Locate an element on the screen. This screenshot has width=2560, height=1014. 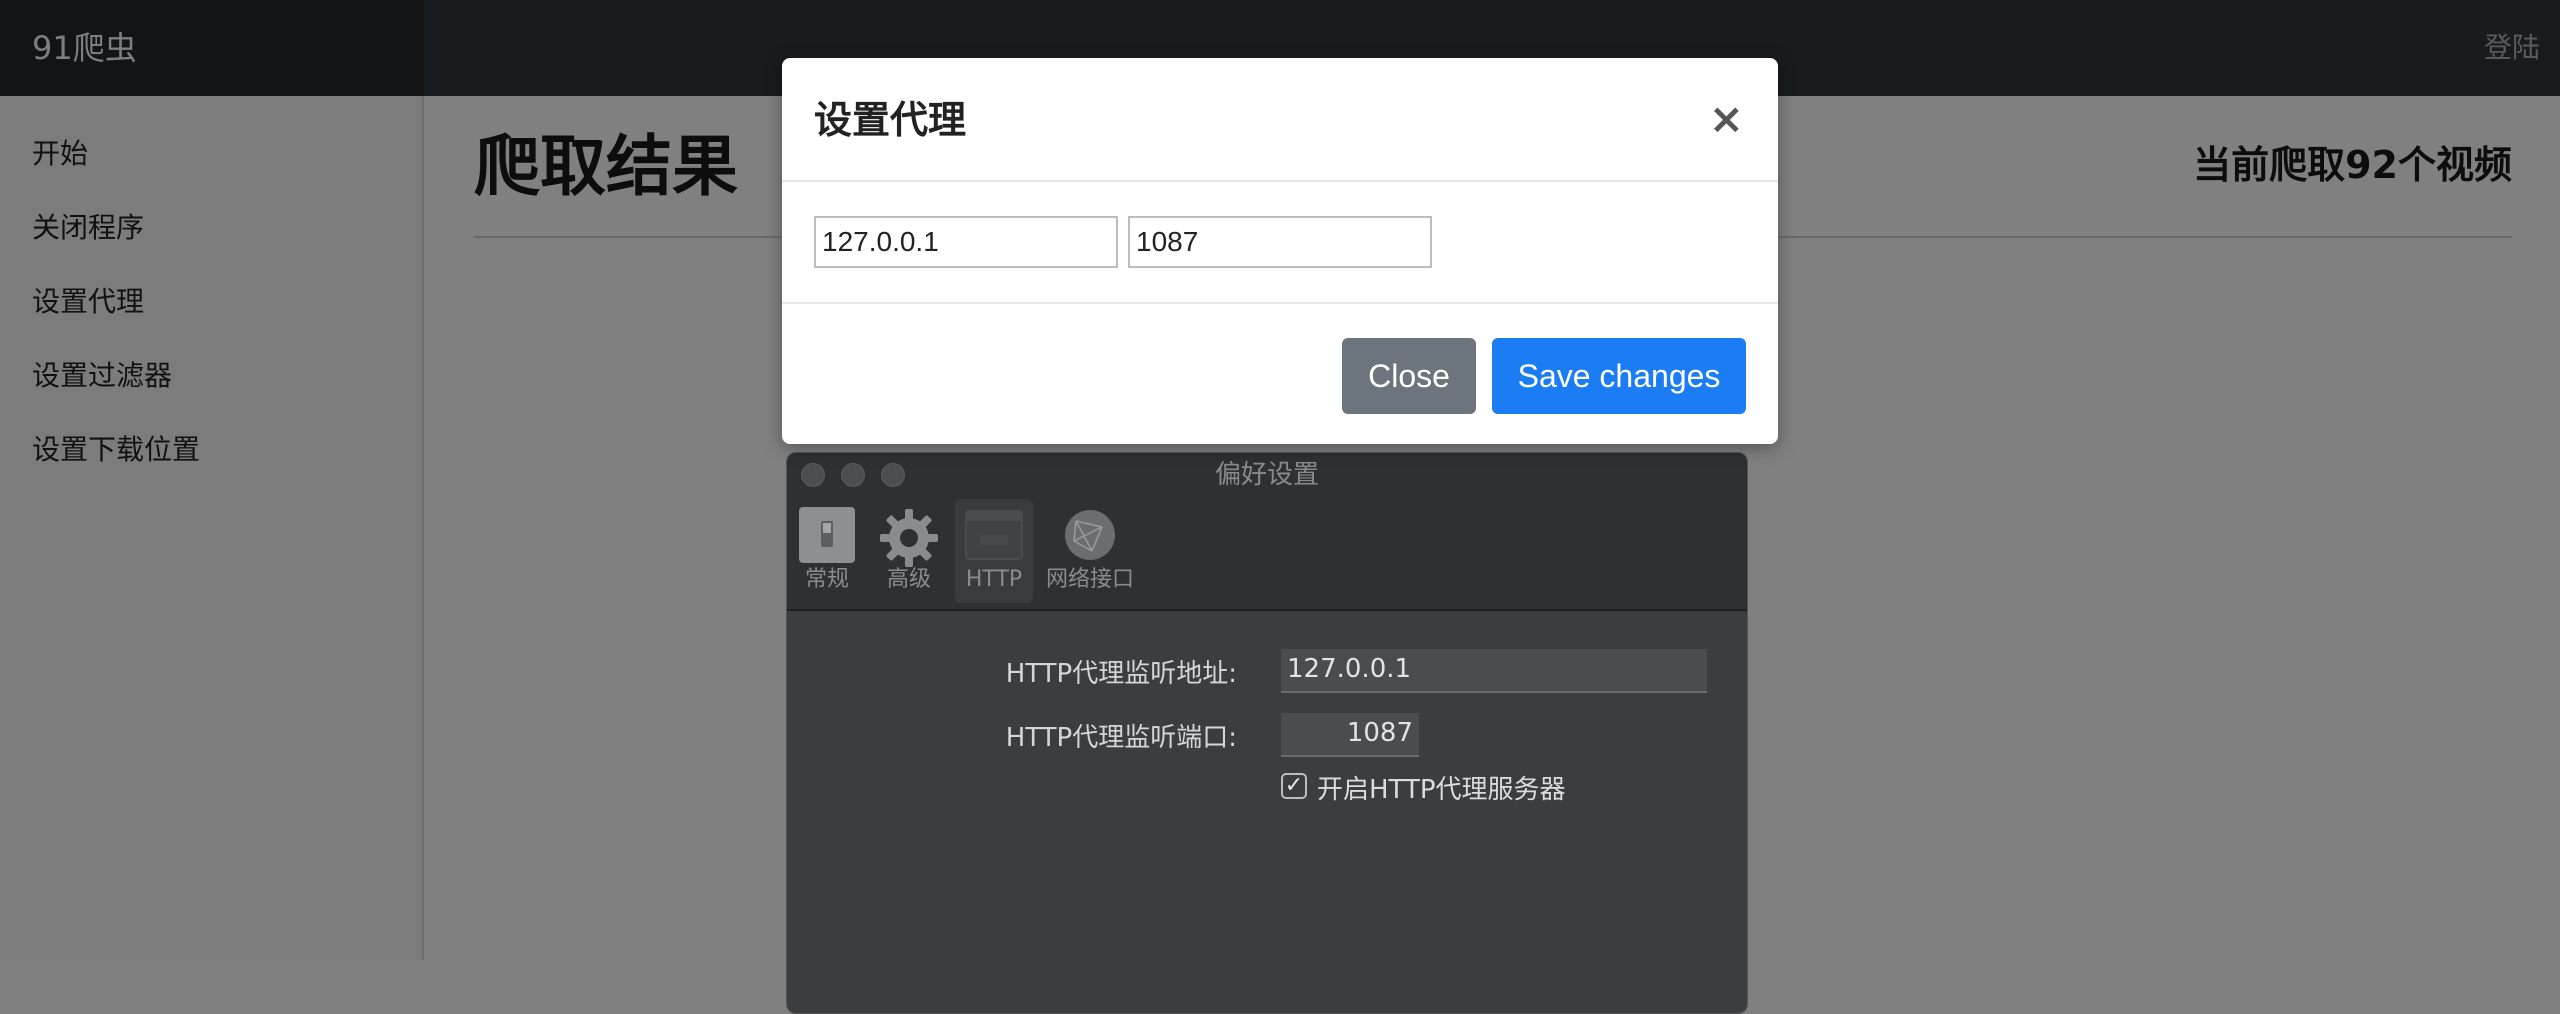
enable-http-proxy-checkbox: ✓ is located at coordinates (1294, 786).